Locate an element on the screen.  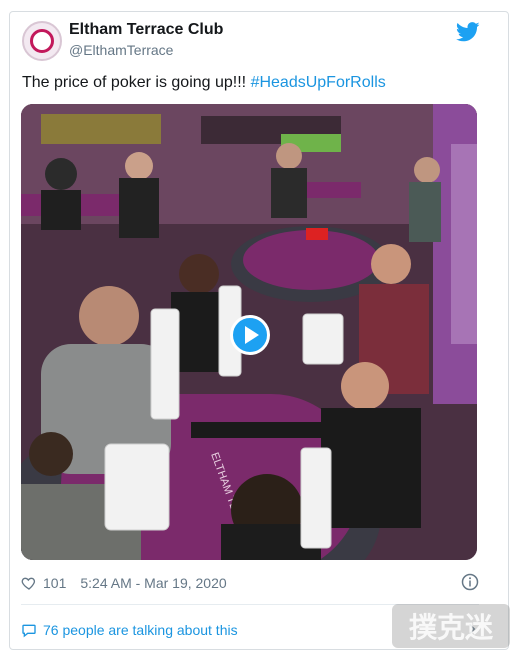
conversation-text: 76 people are talking about this is located at coordinates (140, 630).